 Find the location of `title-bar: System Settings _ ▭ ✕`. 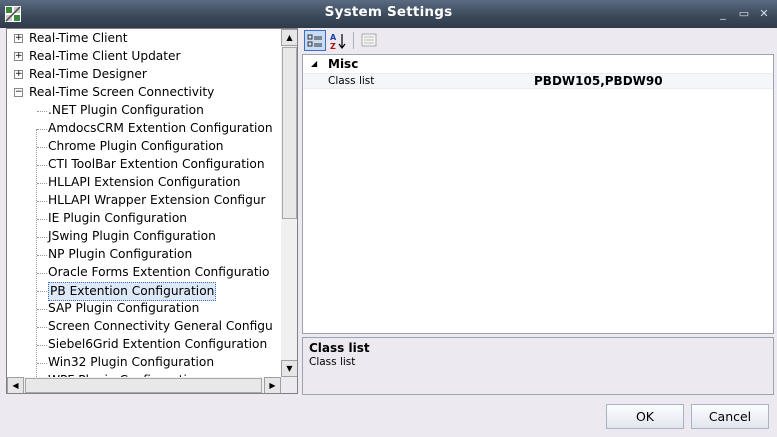

title-bar: System Settings _ ▭ ✕ is located at coordinates (388, 14).